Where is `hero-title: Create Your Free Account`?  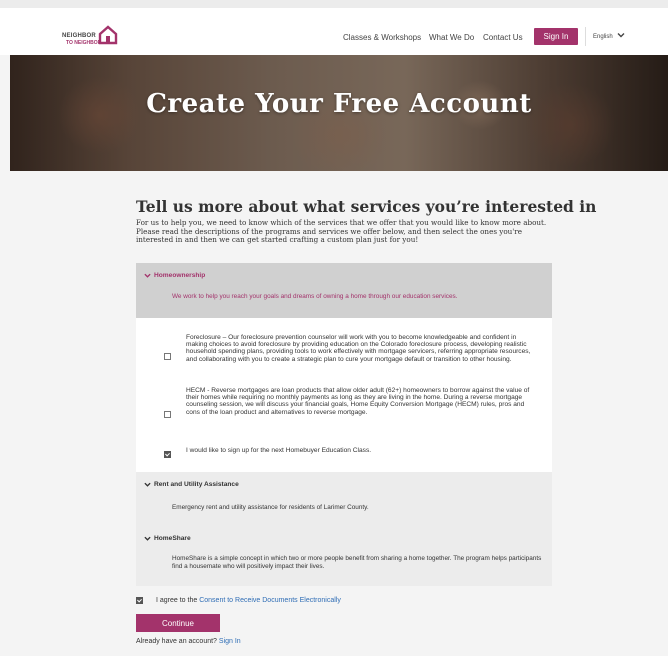 hero-title: Create Your Free Account is located at coordinates (339, 104).